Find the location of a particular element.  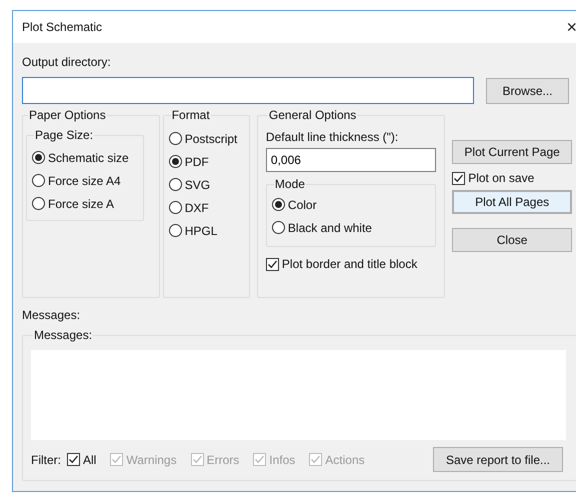

filter-label: Filter: is located at coordinates (46, 460).